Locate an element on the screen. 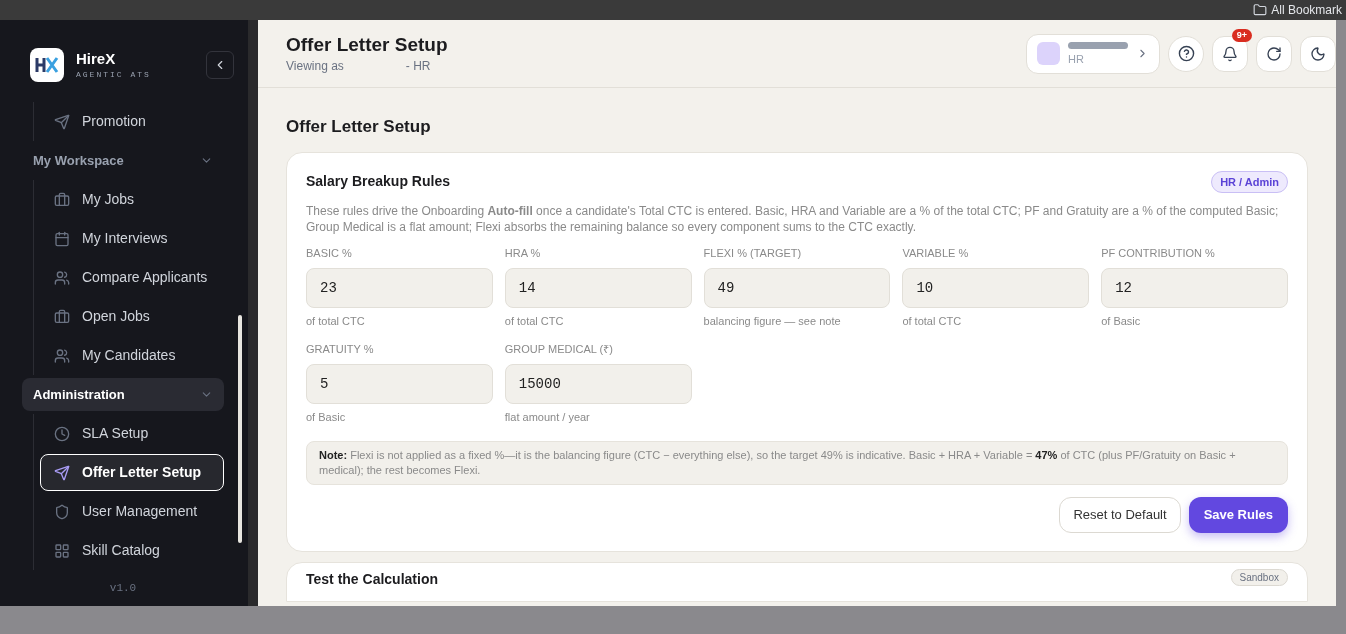 The width and height of the screenshot is (1346, 634). clock-icon is located at coordinates (62, 433).